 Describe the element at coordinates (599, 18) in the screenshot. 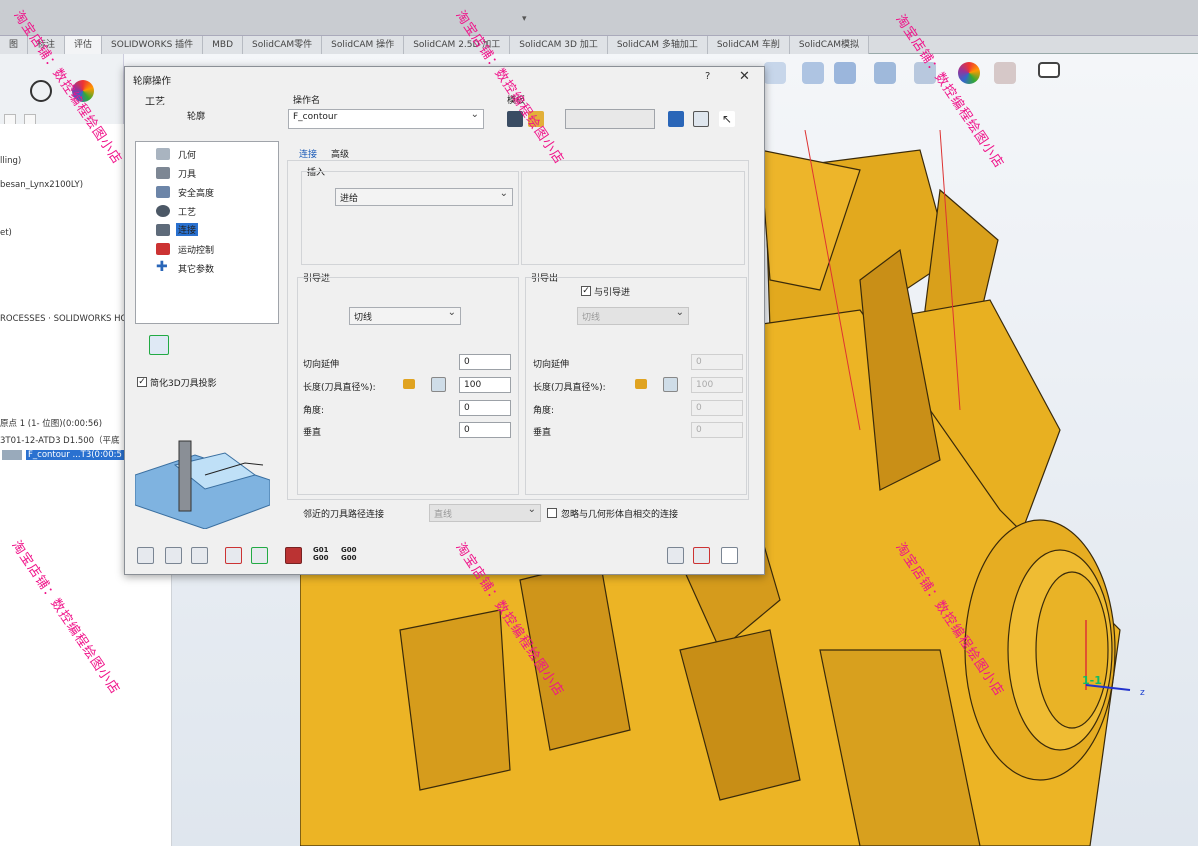

I see `title-bar: ▾` at that location.